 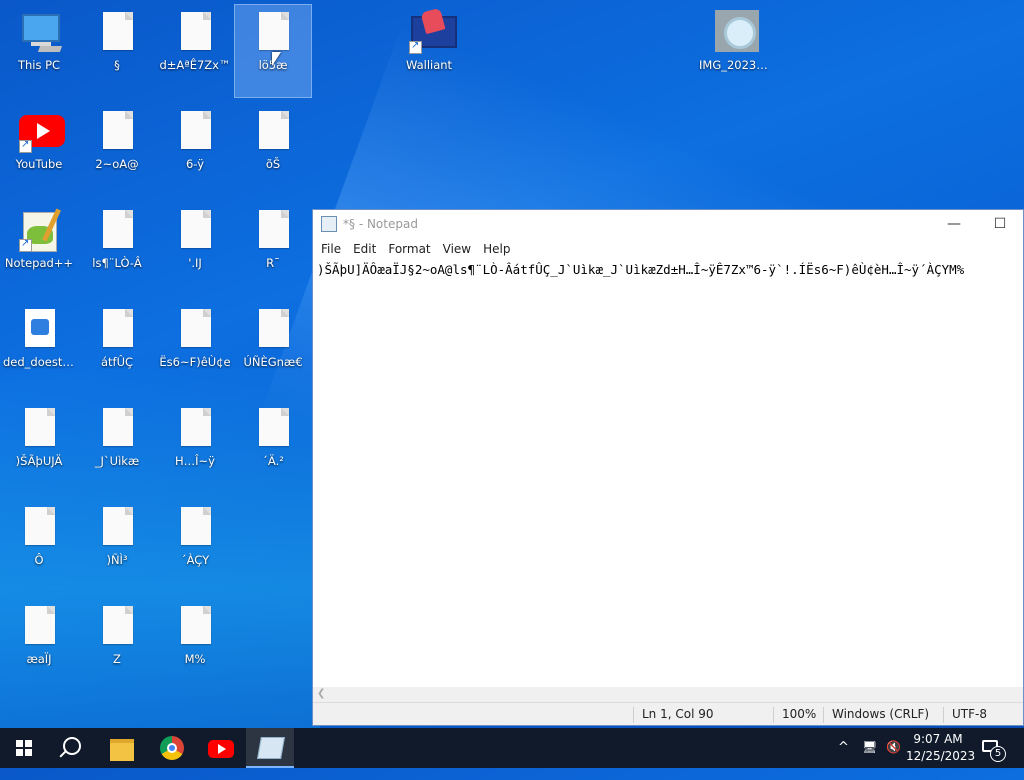 I want to click on notepad-status-bar: Ln 1, Col 90 100% Windows (CRLF) UTF-8, so click(x=668, y=713).